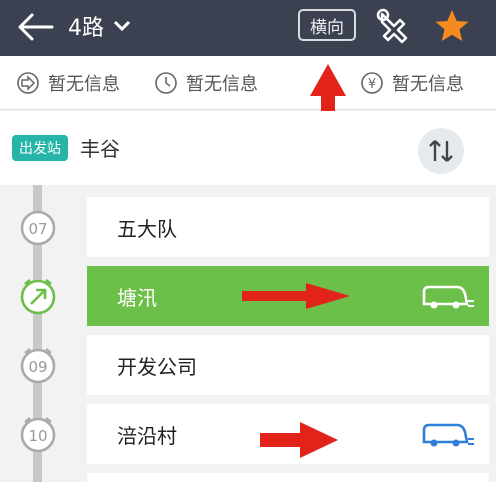  I want to click on swap-icon, so click(441, 151).